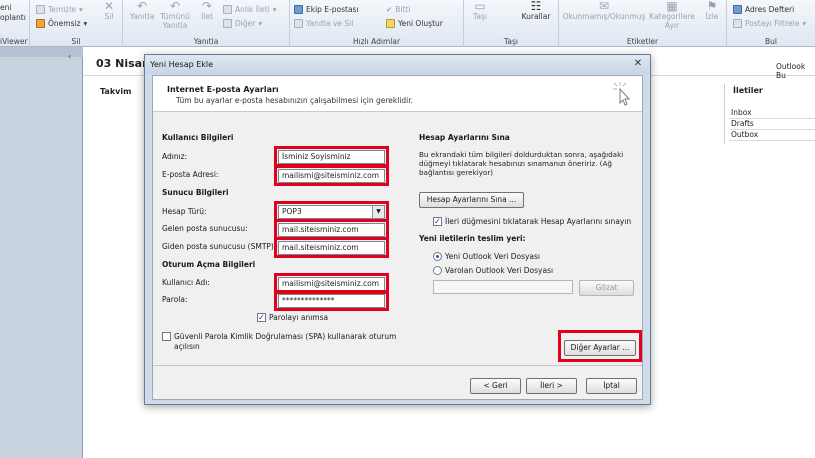  Describe the element at coordinates (207, 6) in the screenshot. I see `forward-icon: ↷` at that location.